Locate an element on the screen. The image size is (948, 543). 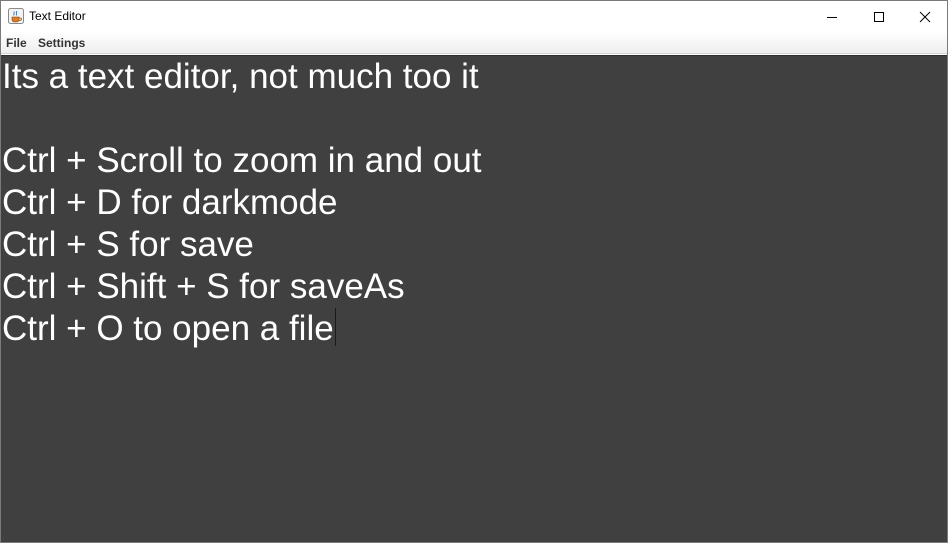
editor-line-text: Ctrl + O to open a file is located at coordinates (168, 328).